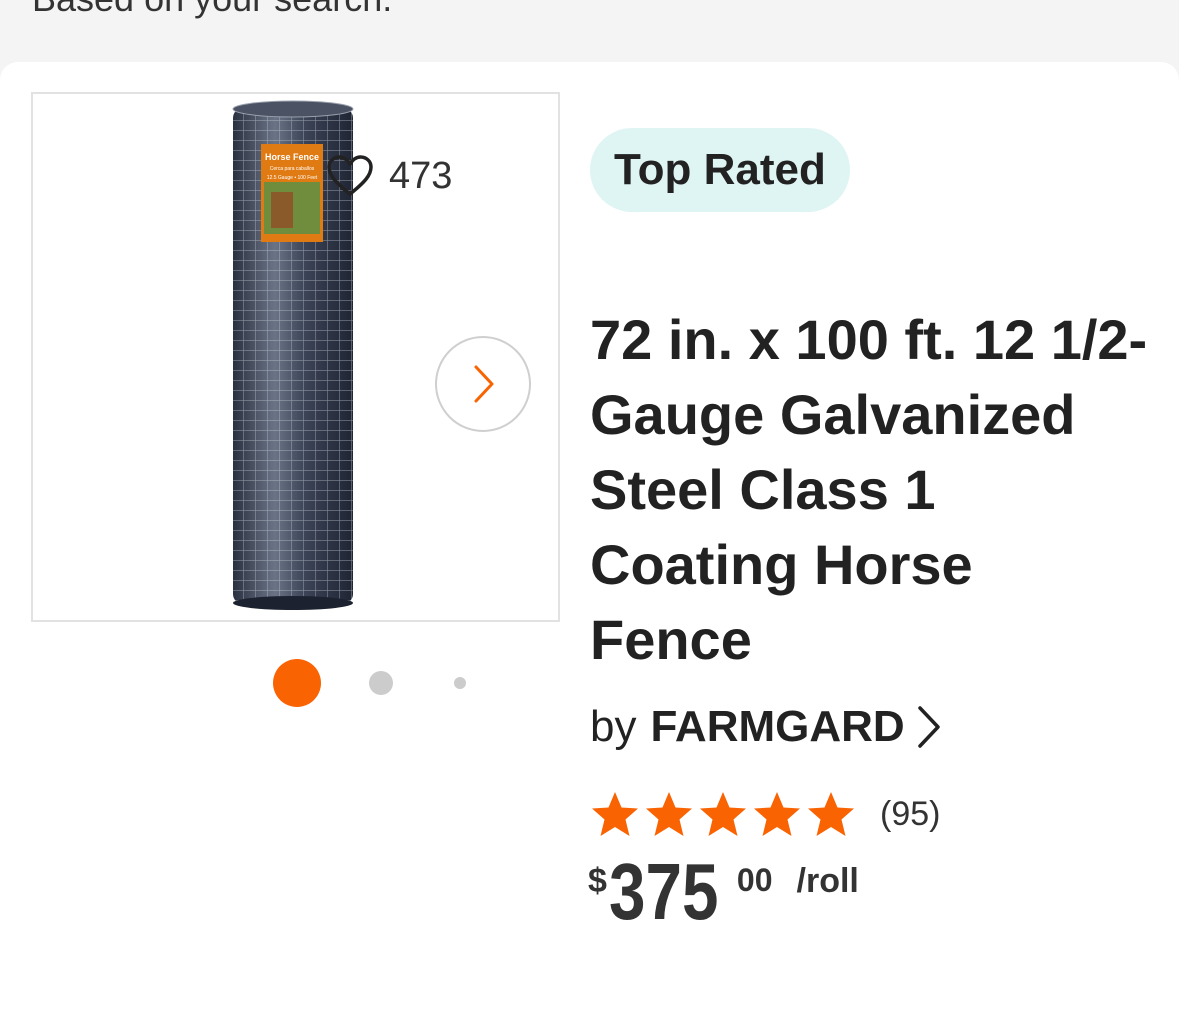  I want to click on search-context-header: Based on your search., so click(589, 31).